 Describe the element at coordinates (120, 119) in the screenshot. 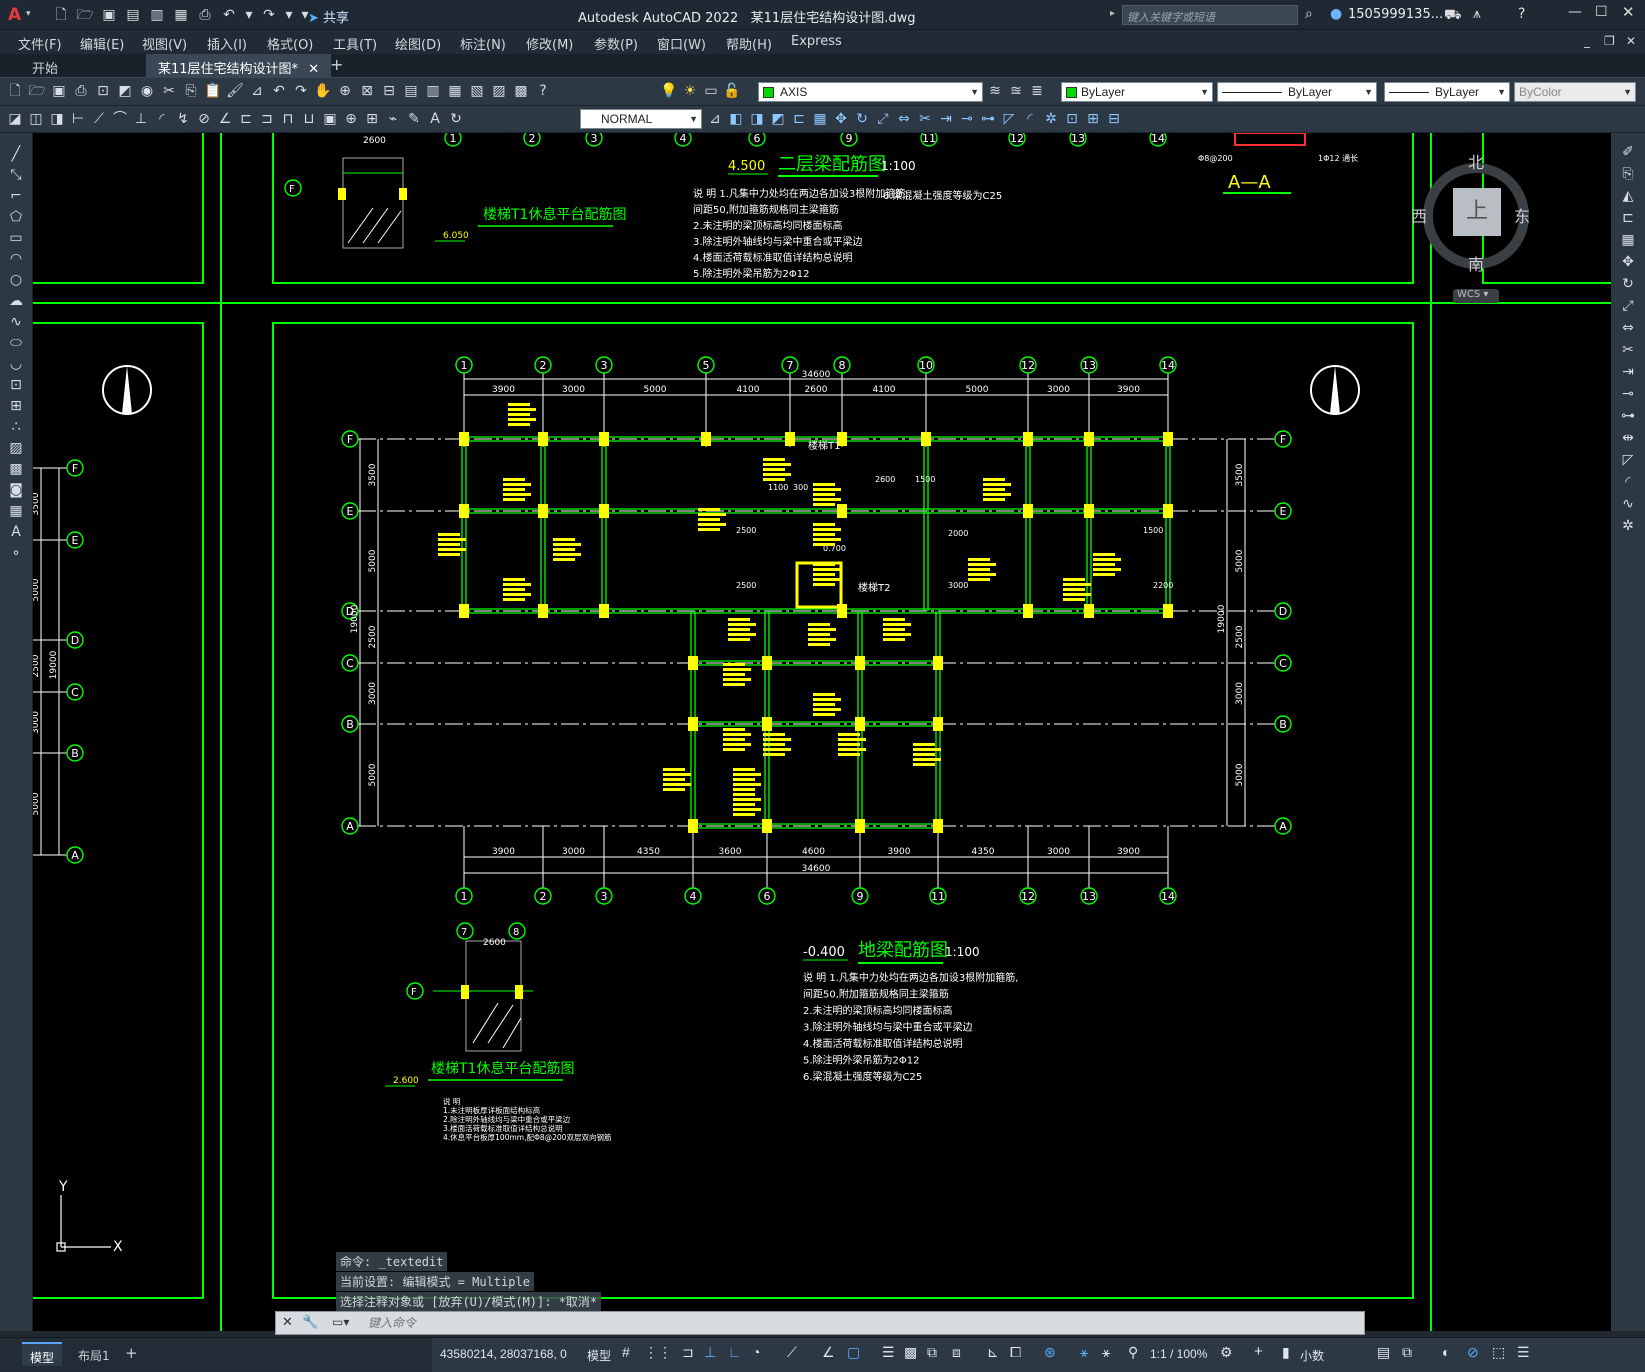

I see `arc-length-icon: ⌒` at that location.